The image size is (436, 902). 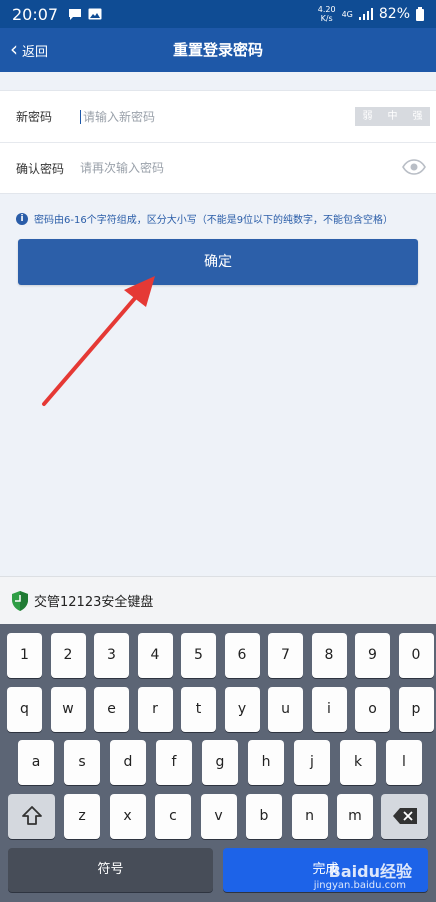 I want to click on eye-icon, so click(x=414, y=167).